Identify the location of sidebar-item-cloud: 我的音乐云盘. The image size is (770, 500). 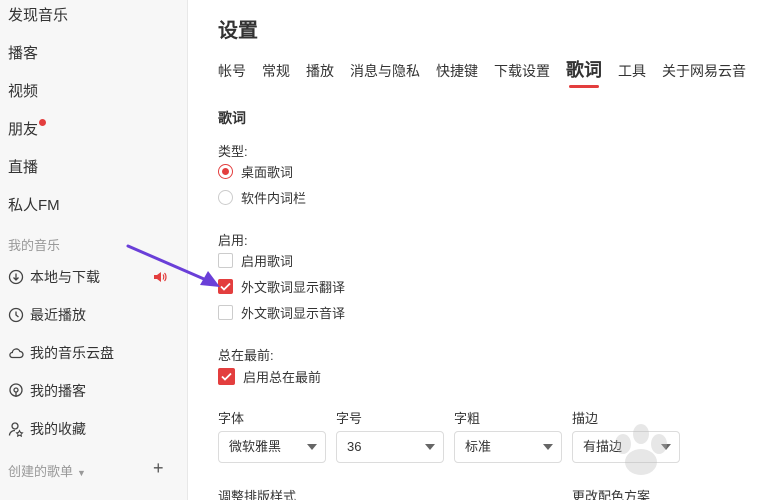
(61, 353).